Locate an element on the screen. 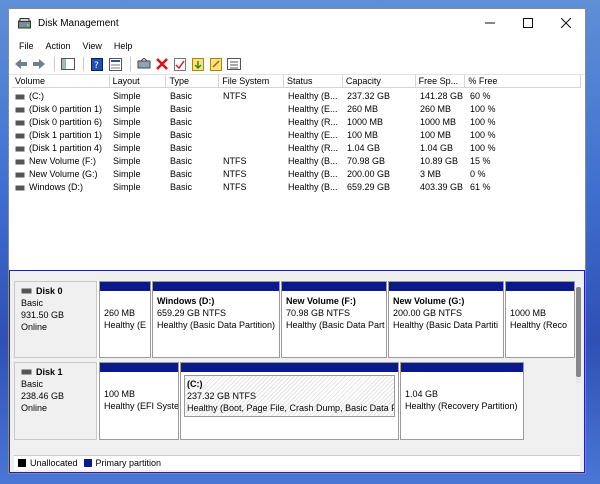  free-space-cell: 1.04 GB is located at coordinates (437, 148).